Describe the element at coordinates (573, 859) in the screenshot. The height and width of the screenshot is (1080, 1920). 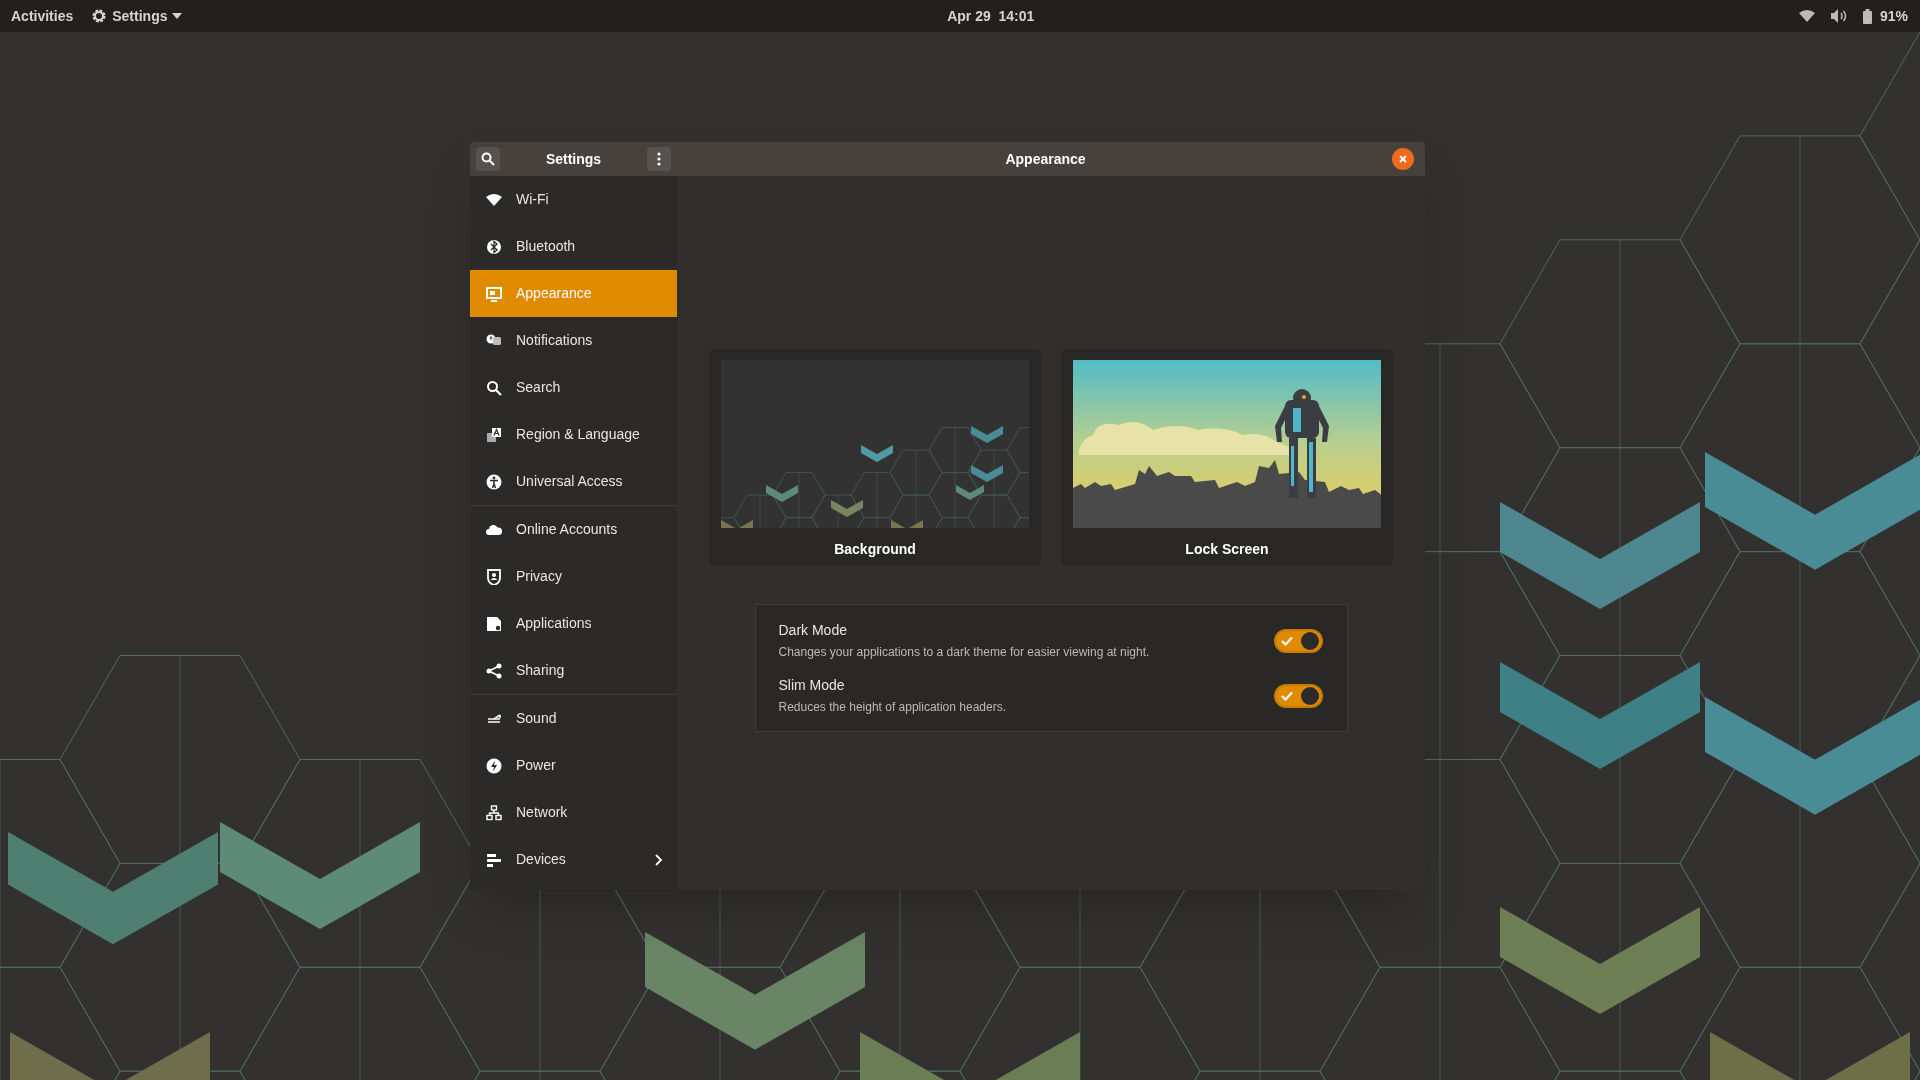
I see `sidebar-item: Devices` at that location.